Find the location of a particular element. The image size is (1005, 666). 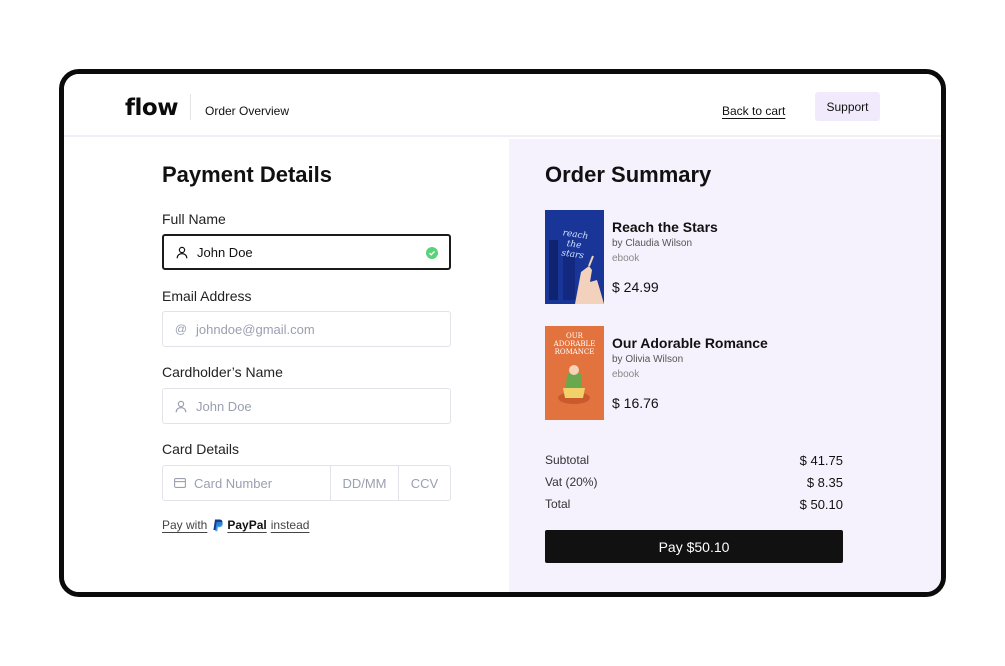

card-details-row: Card Number DD/MM CCV is located at coordinates (306, 483).